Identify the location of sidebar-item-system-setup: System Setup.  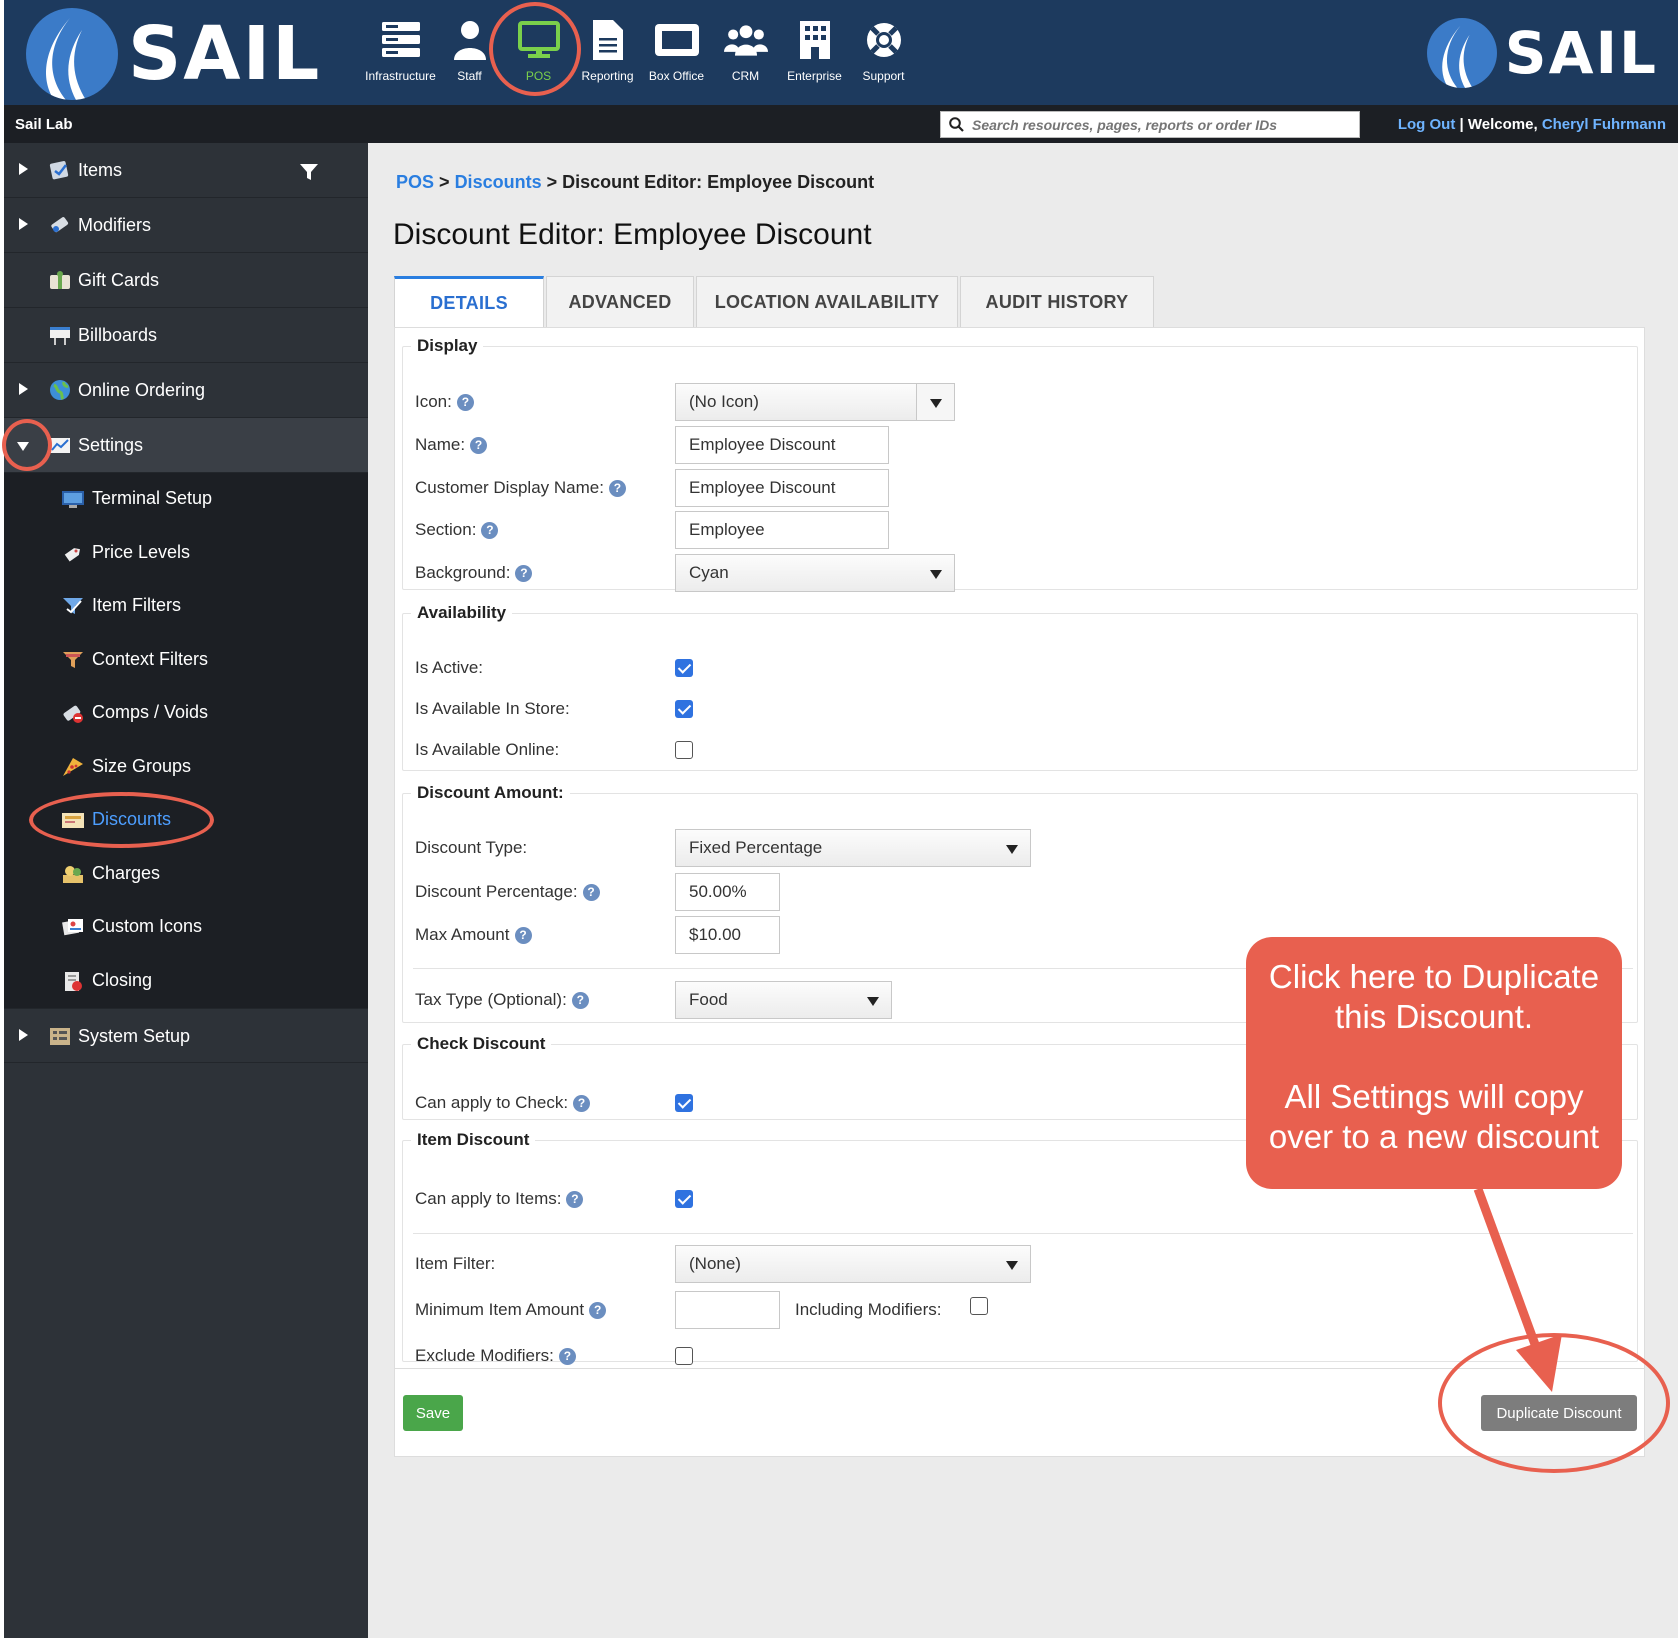
(186, 1035).